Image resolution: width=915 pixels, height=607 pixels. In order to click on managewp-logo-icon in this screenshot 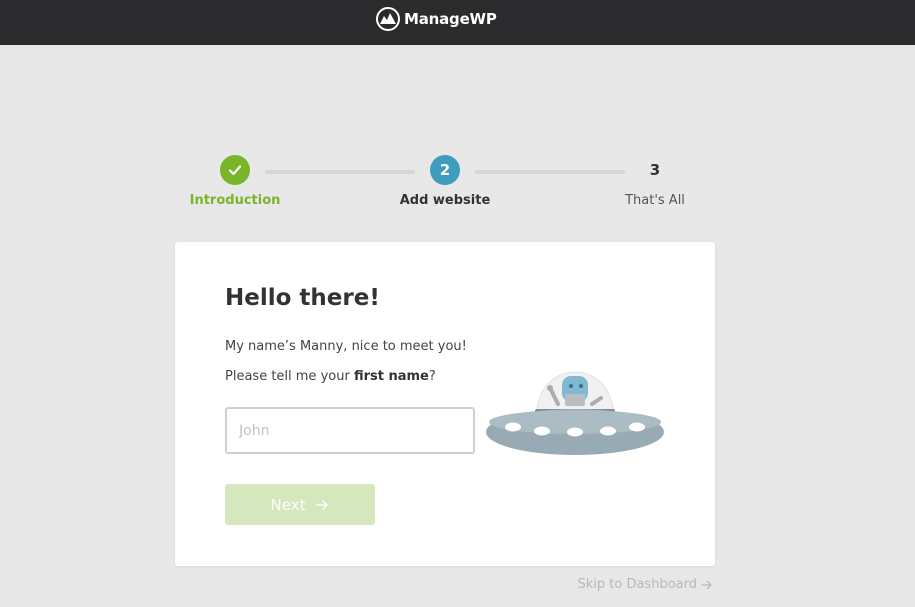, I will do `click(388, 19)`.